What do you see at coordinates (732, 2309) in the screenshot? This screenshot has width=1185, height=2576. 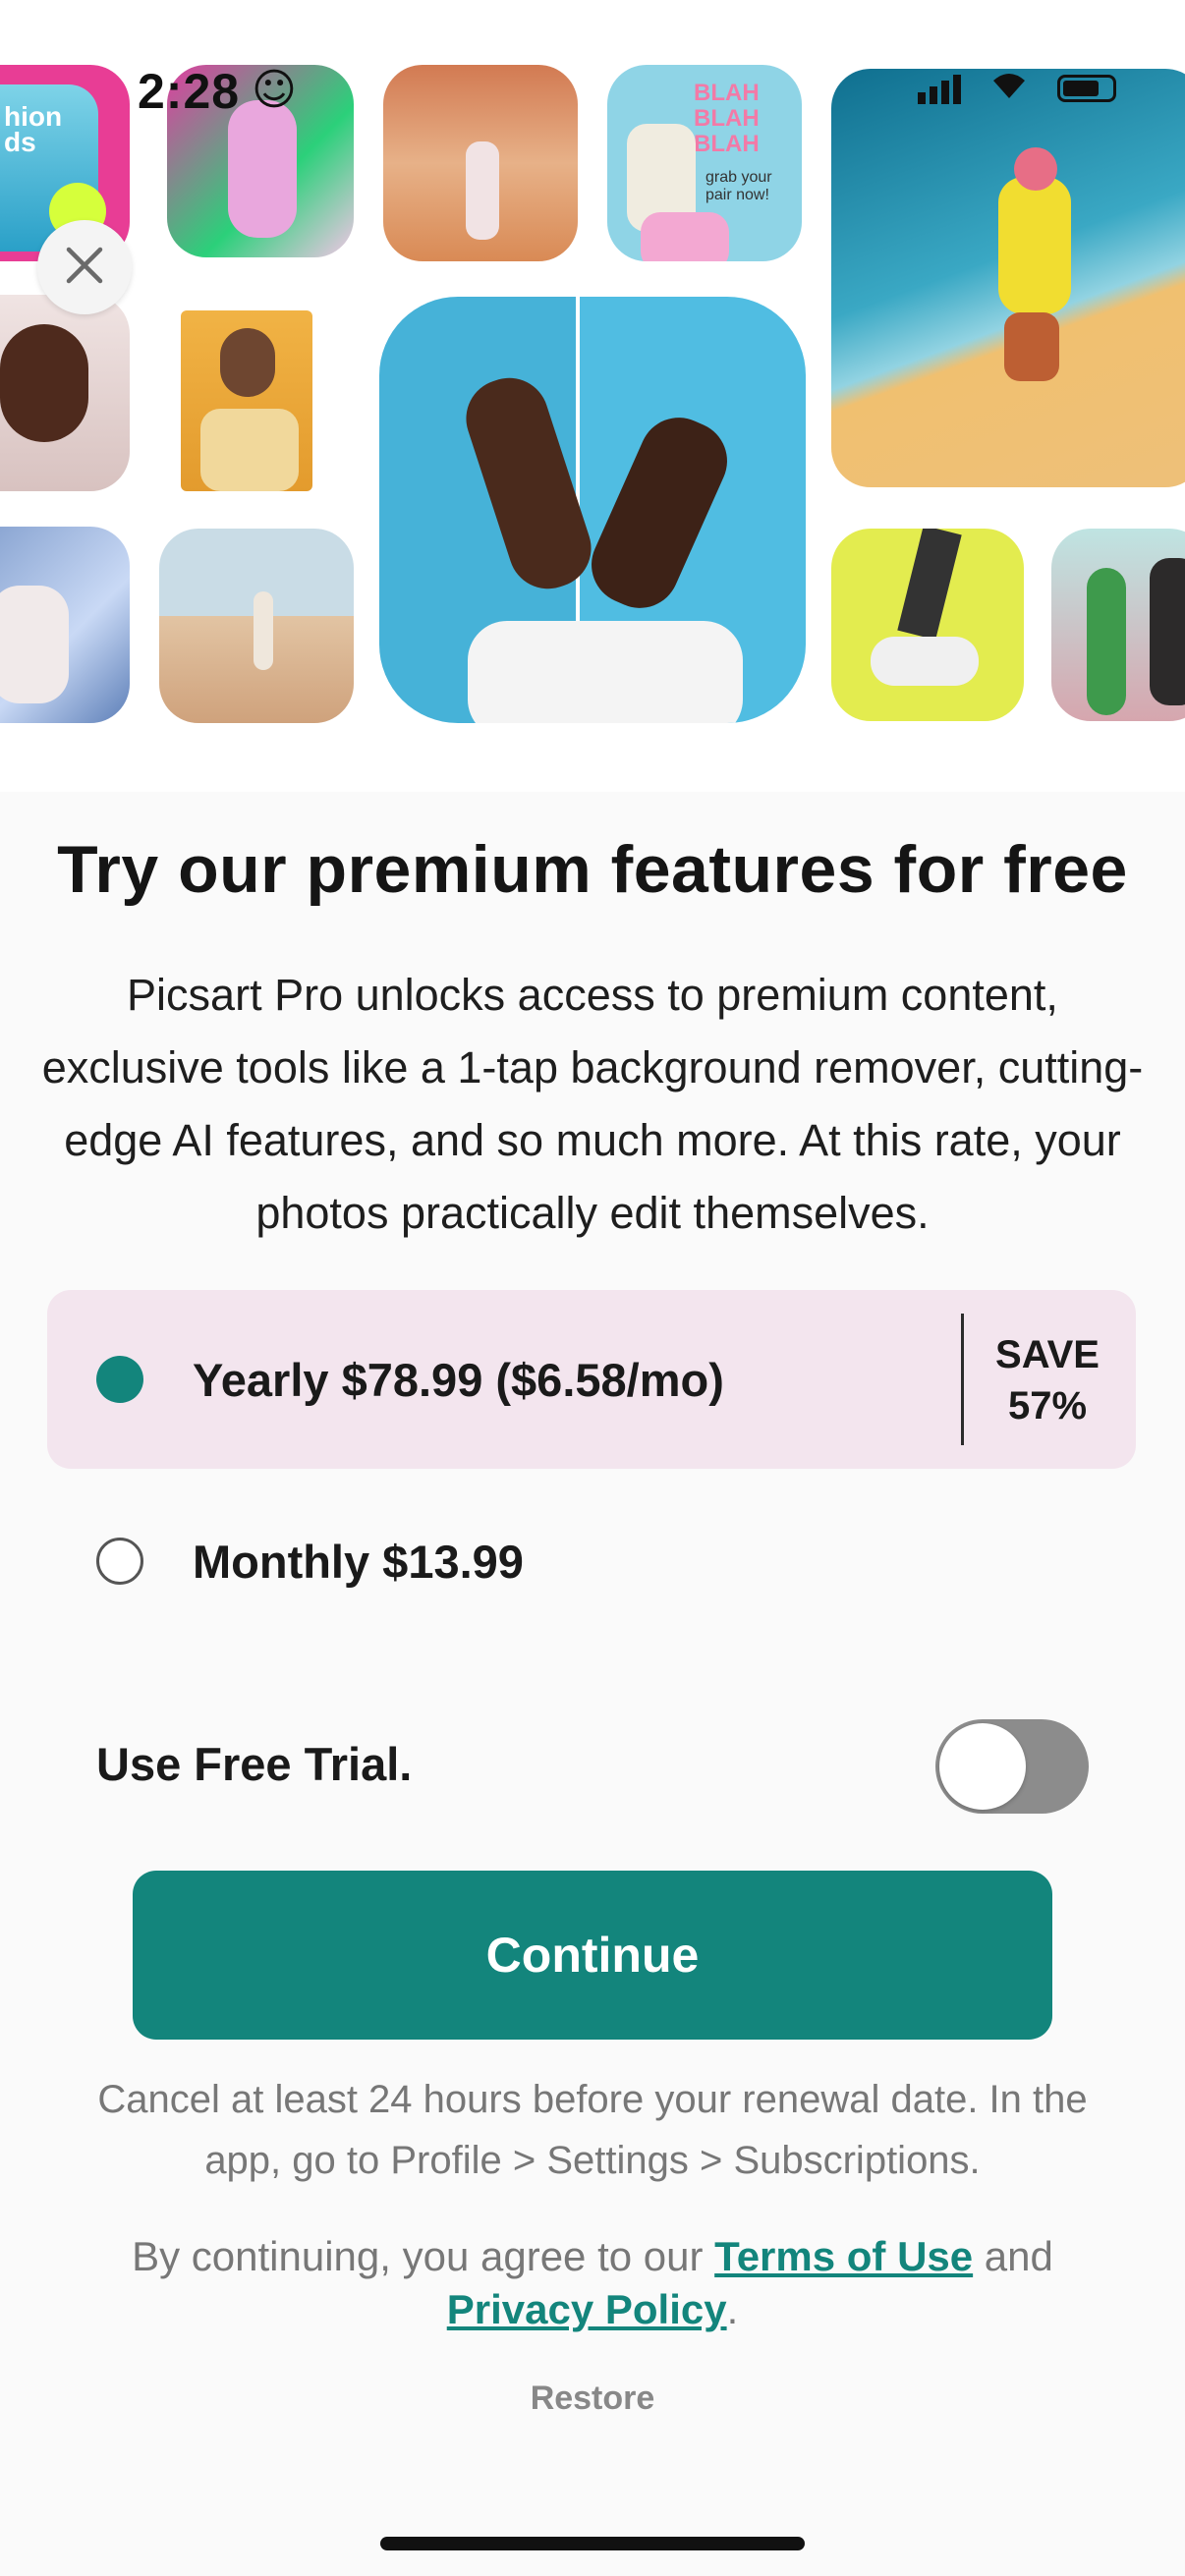 I see `legal-suffix: .` at bounding box center [732, 2309].